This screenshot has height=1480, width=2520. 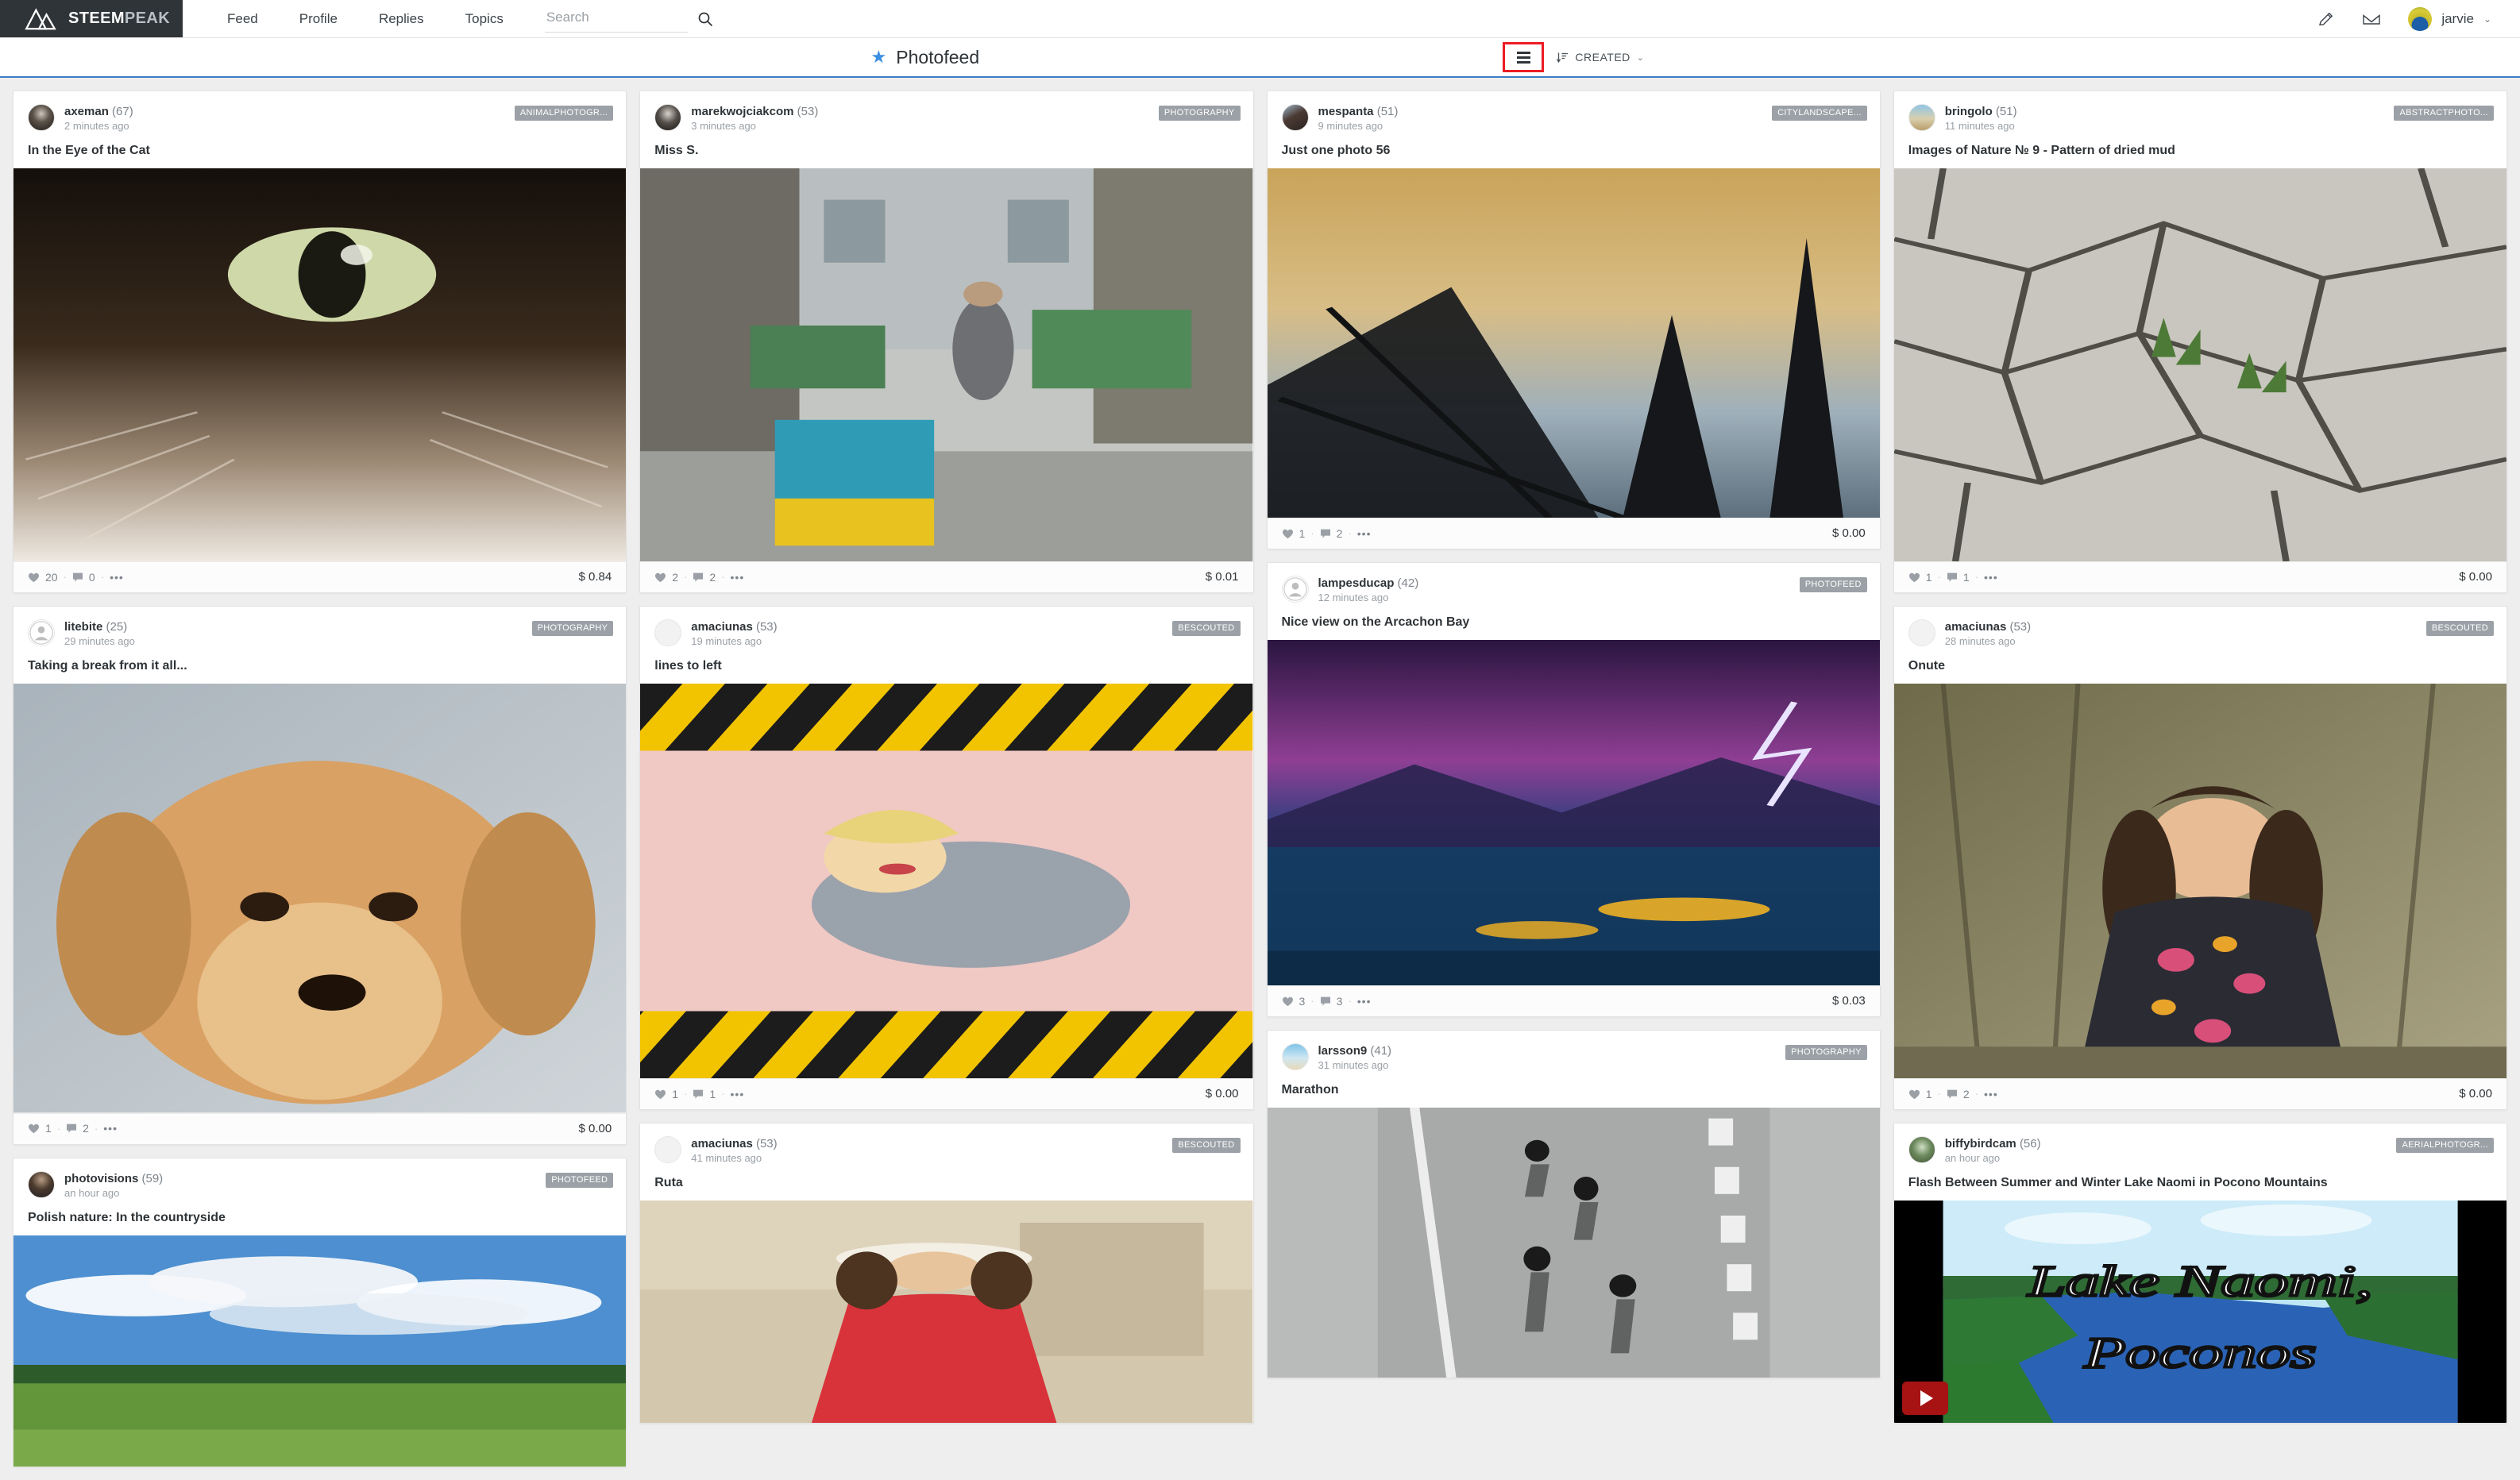 What do you see at coordinates (1574, 150) in the screenshot?
I see `post-title: Just one photo 56` at bounding box center [1574, 150].